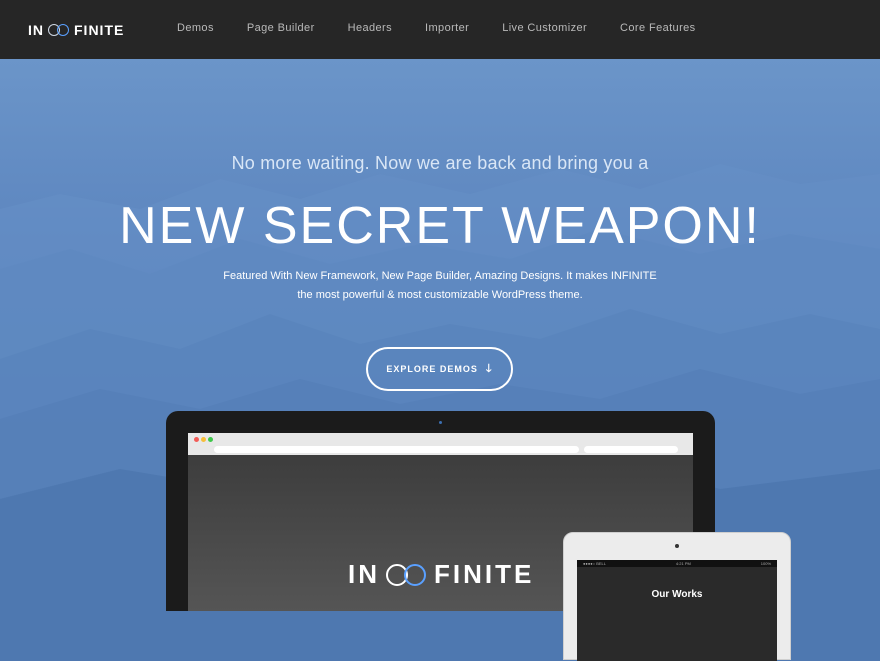 Image resolution: width=880 pixels, height=661 pixels. Describe the element at coordinates (370, 28) in the screenshot. I see `menu-item-headers: Headers` at that location.